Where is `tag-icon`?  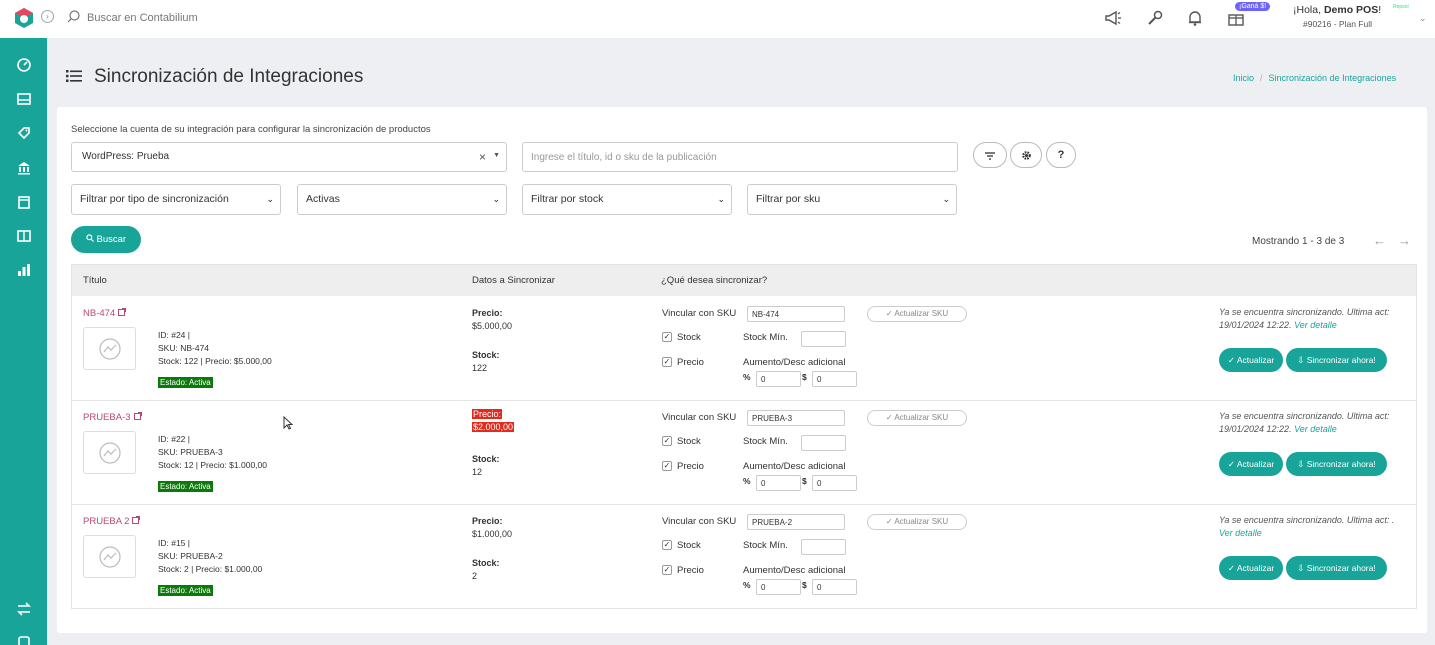
tag-icon is located at coordinates (24, 133).